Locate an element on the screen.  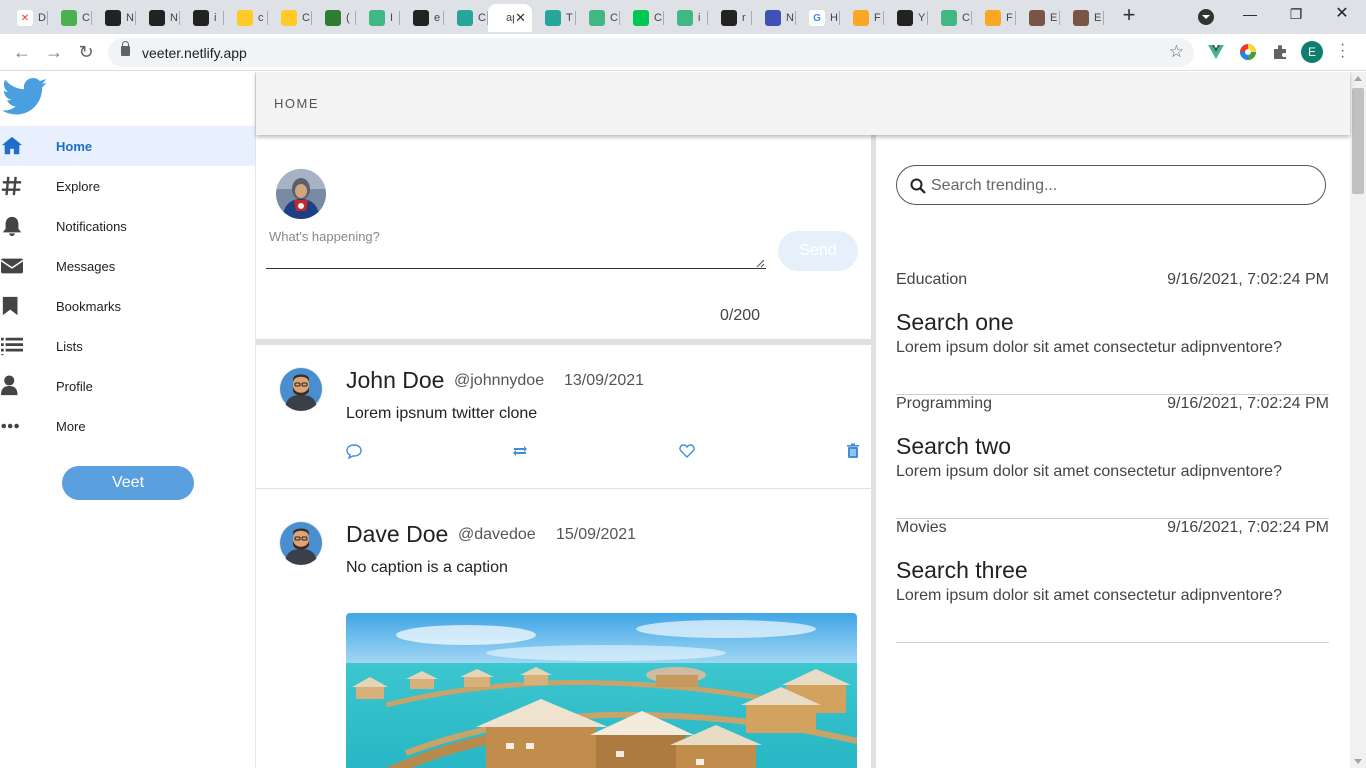
extensions-puzzle-icon is located at coordinates (1280, 52).